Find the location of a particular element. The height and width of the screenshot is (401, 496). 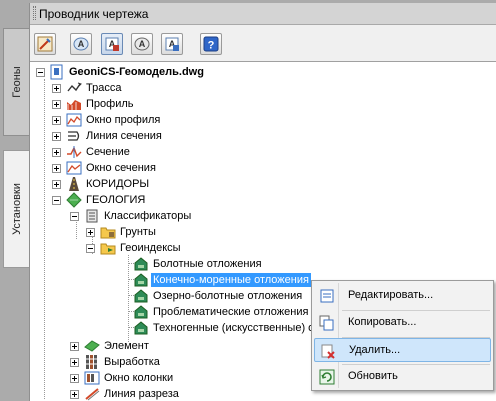

copy-icon is located at coordinates (326, 323).